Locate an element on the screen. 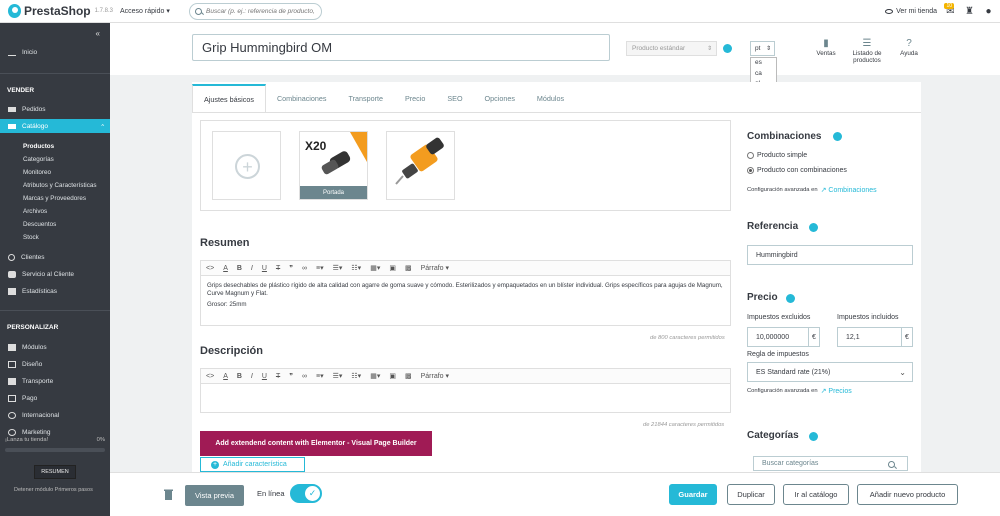 This screenshot has height=516, width=1000. description-editor is located at coordinates (465, 398).